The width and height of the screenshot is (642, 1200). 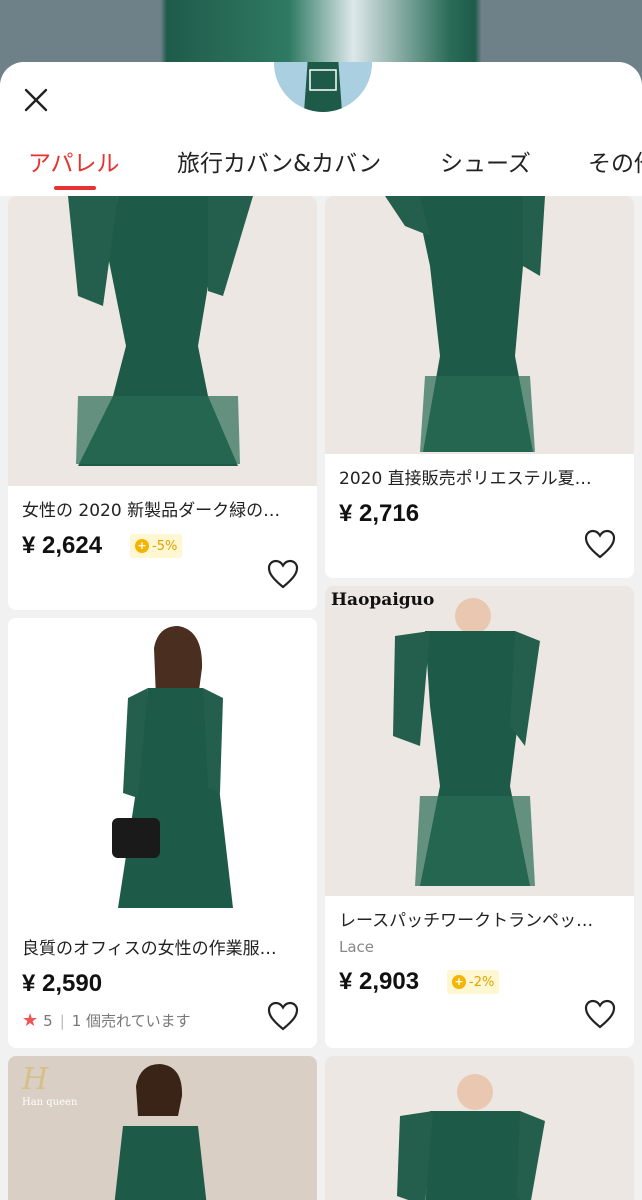 I want to click on tab-others: その他, so click(x=615, y=161).